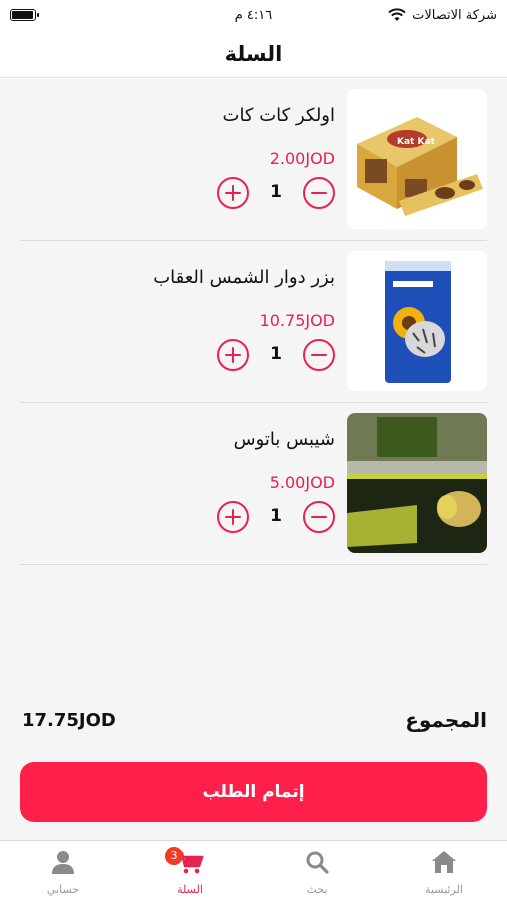 This screenshot has height=900, width=507. I want to click on carrier-name: شركة الاتصالات, so click(454, 15).